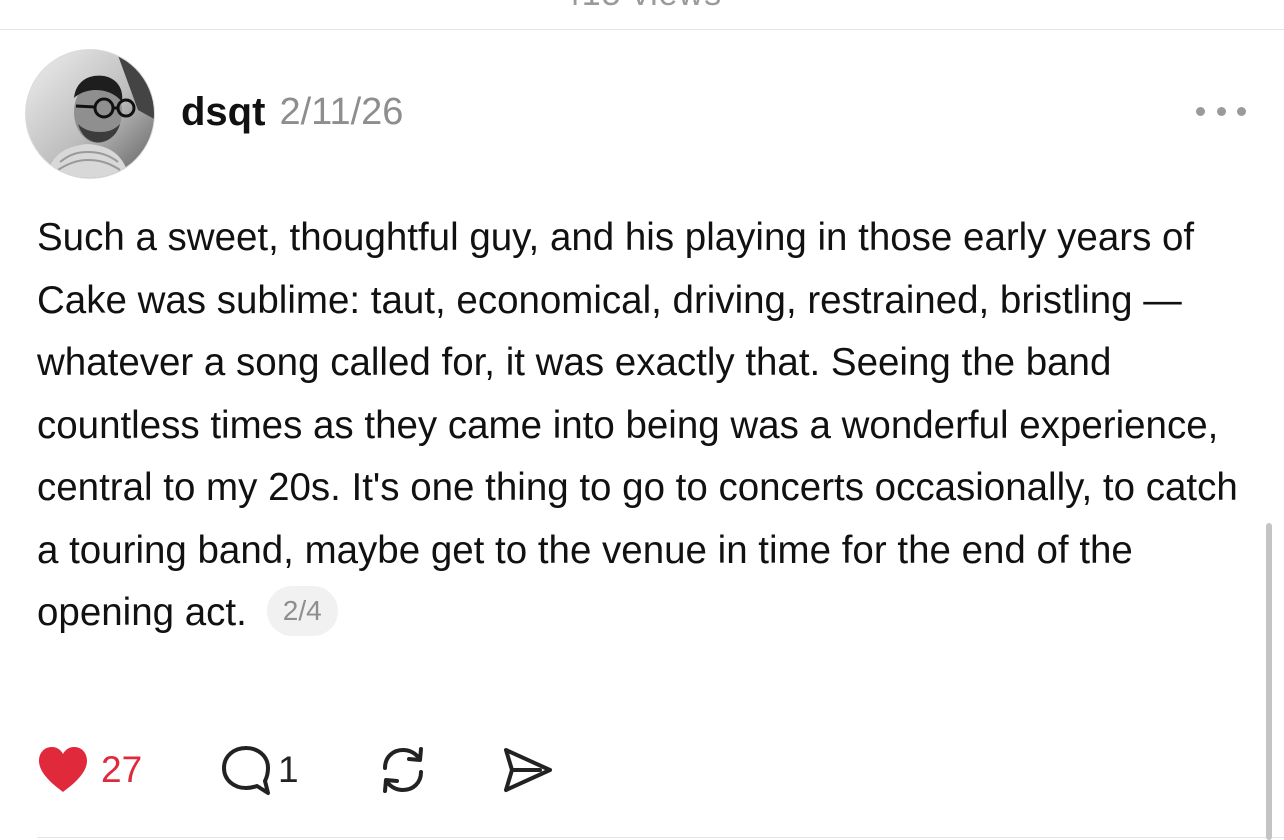  I want to click on reply-button: 1, so click(259, 770).